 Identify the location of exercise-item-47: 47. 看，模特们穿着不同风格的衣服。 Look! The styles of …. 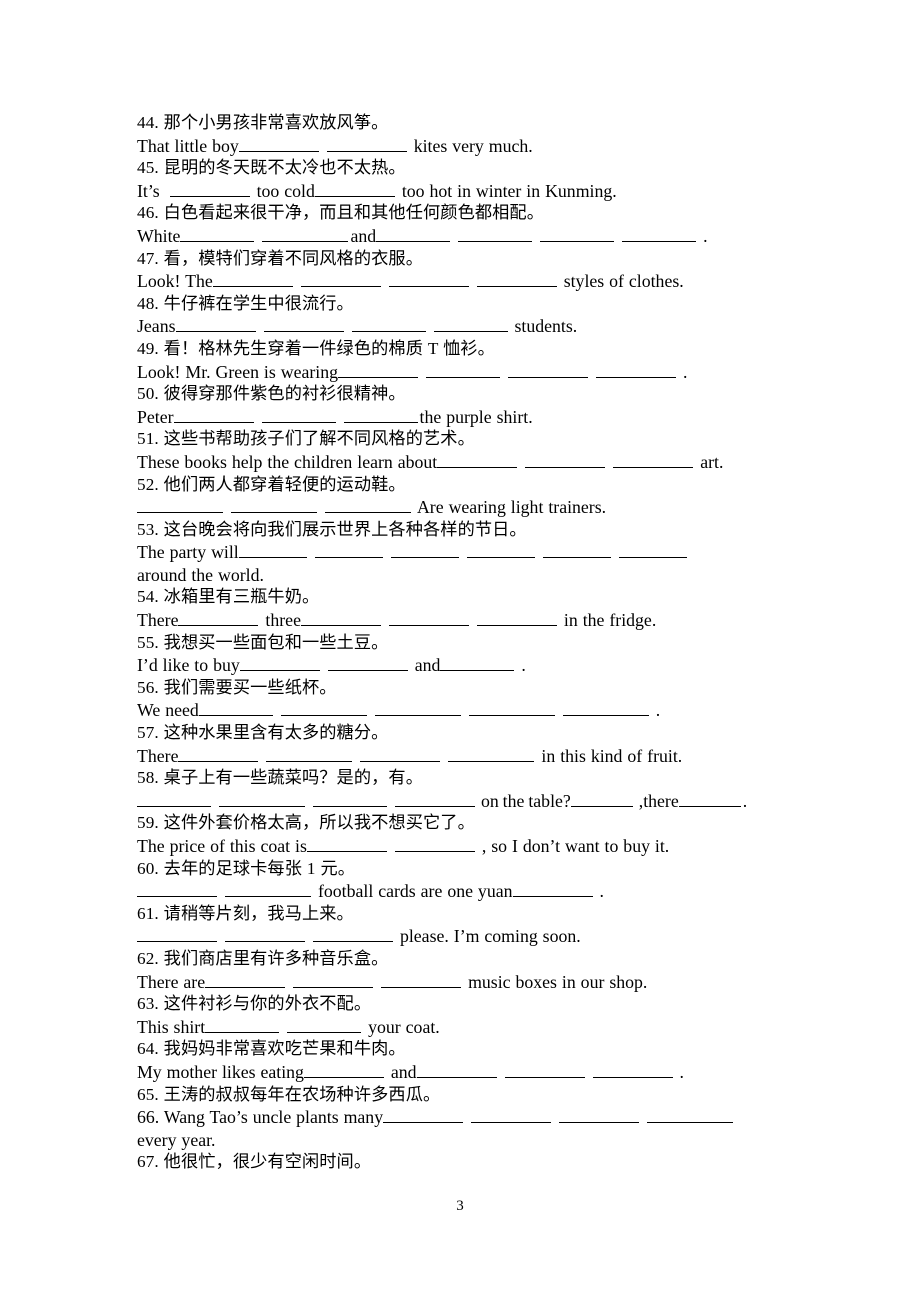
(461, 270).